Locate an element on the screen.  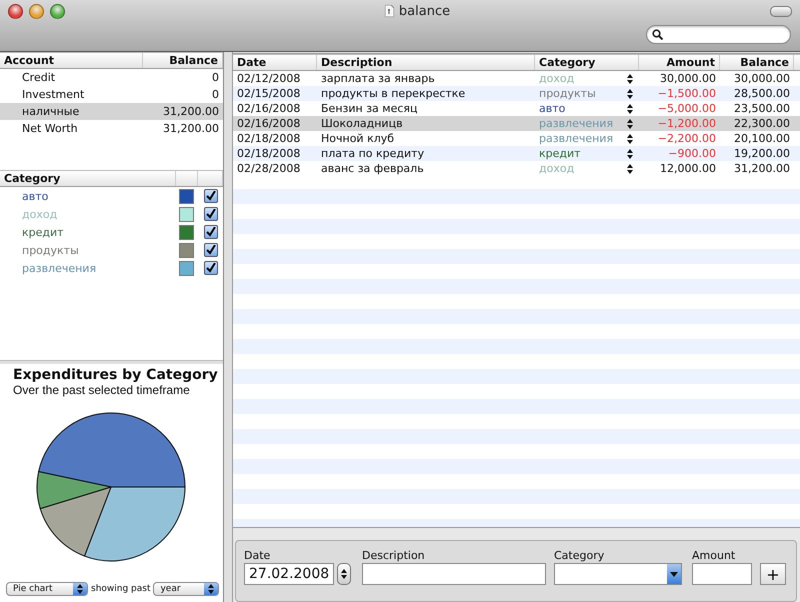
chart-subtitle: Over the past selected timeframe is located at coordinates (102, 390).